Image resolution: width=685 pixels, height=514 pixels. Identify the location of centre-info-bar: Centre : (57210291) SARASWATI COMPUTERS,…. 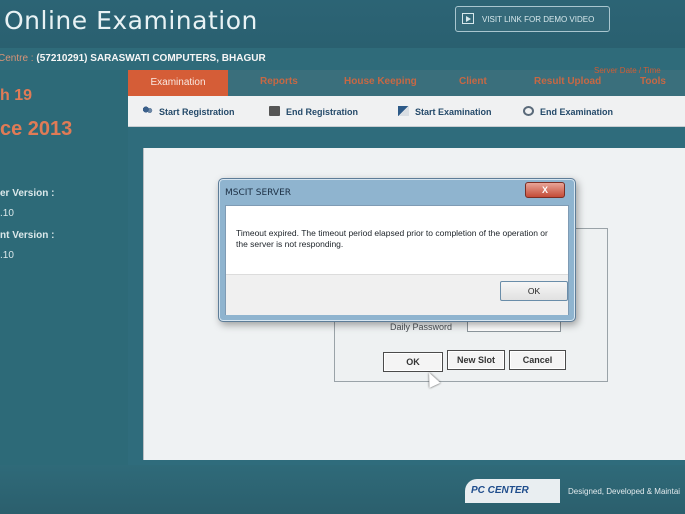
(342, 59).